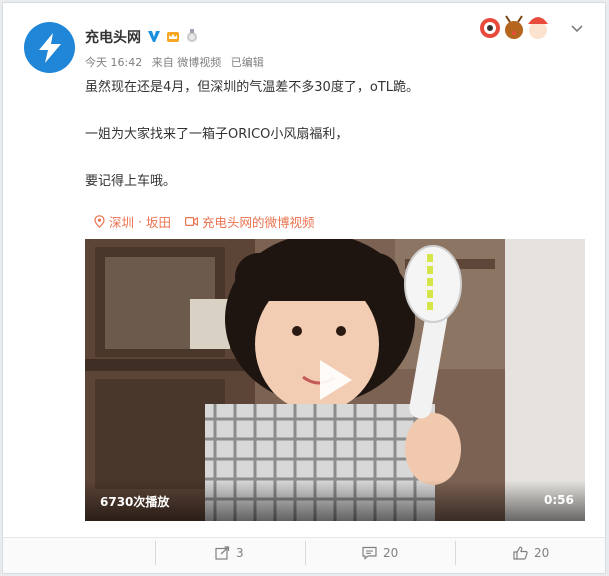 The image size is (609, 576). Describe the element at coordinates (531, 553) in the screenshot. I see `like-button: 20` at that location.